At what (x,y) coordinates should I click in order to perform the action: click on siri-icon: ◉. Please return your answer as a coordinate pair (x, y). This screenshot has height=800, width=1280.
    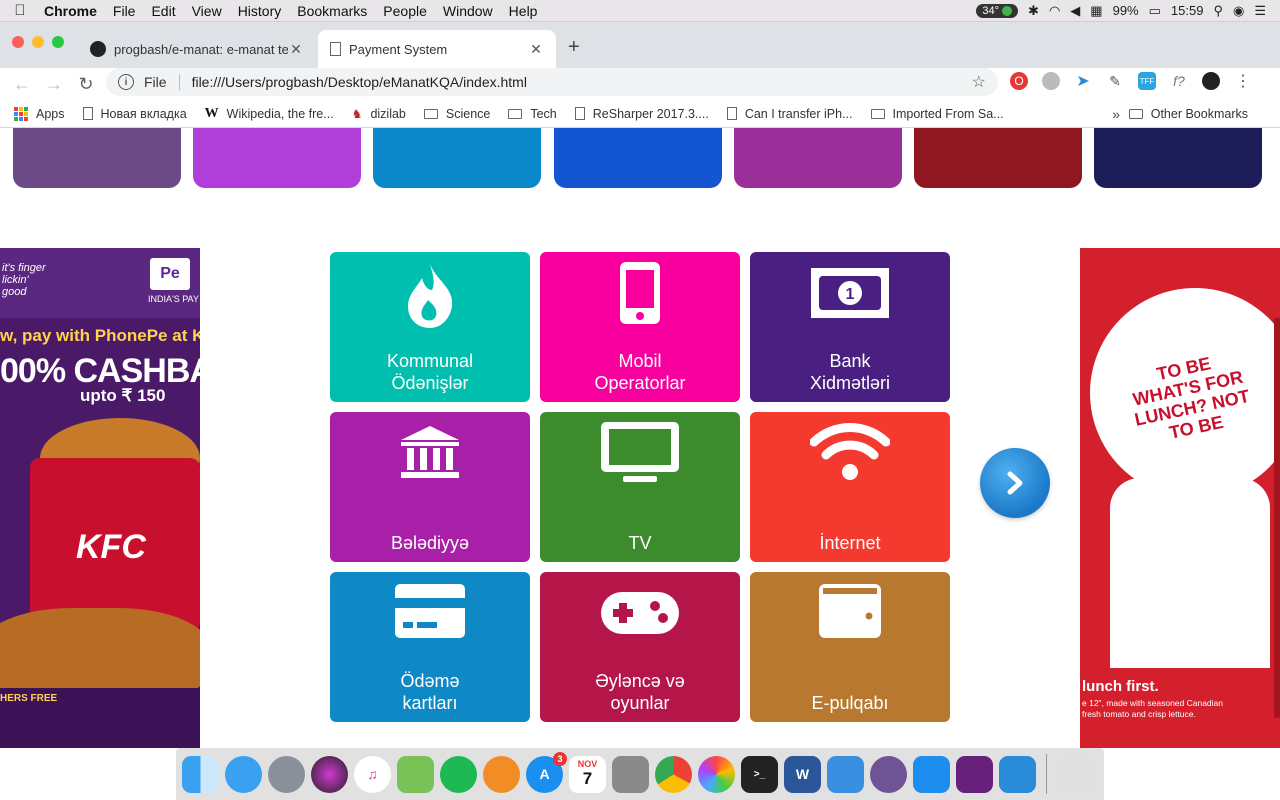
    Looking at the image, I should click on (1238, 11).